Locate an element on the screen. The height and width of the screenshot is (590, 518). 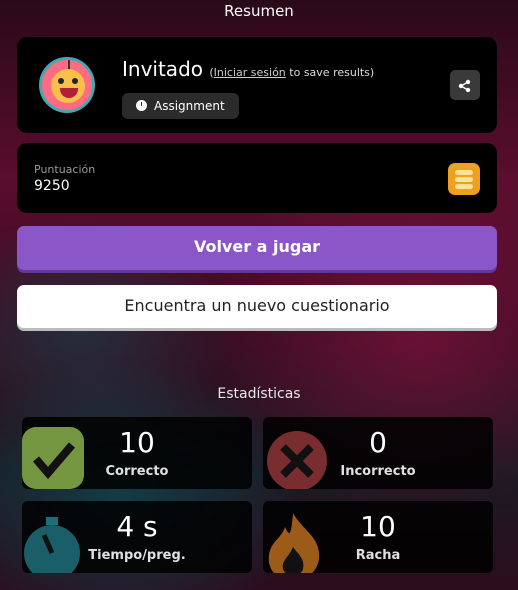
avatar is located at coordinates (67, 85).